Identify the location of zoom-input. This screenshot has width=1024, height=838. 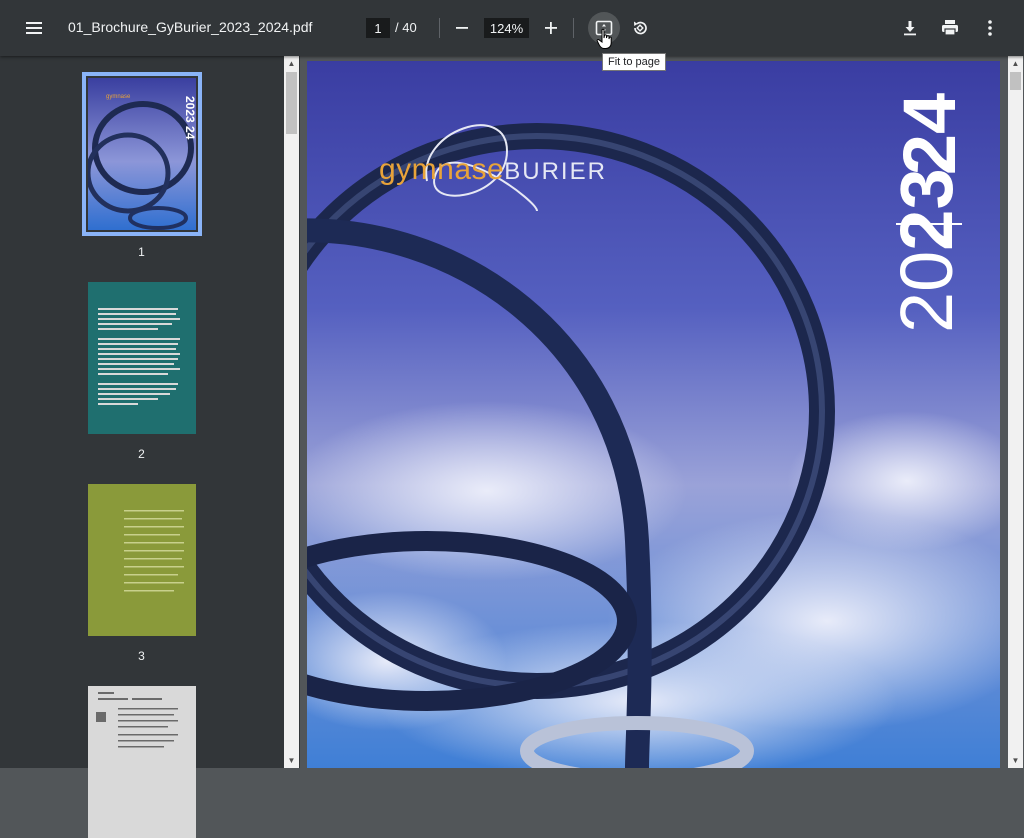
(506, 28).